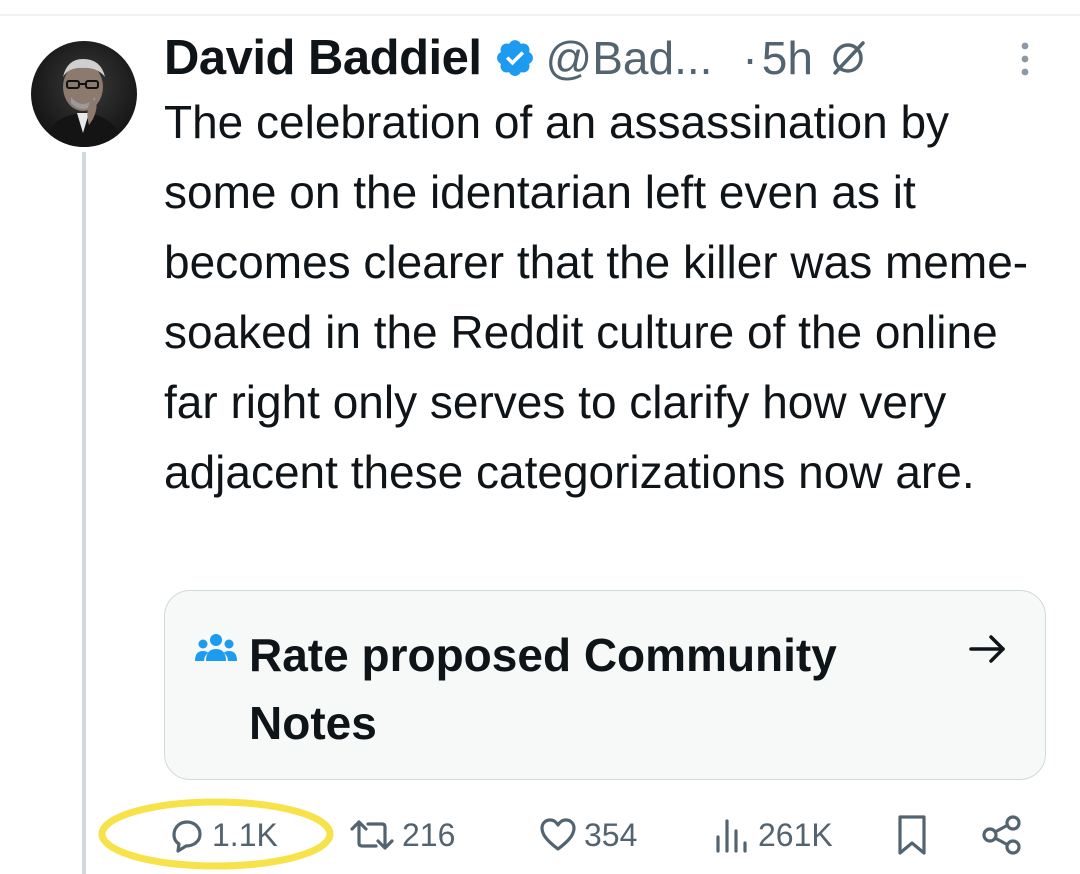 This screenshot has width=1080, height=874. What do you see at coordinates (987, 649) in the screenshot?
I see `arrow-right-icon` at bounding box center [987, 649].